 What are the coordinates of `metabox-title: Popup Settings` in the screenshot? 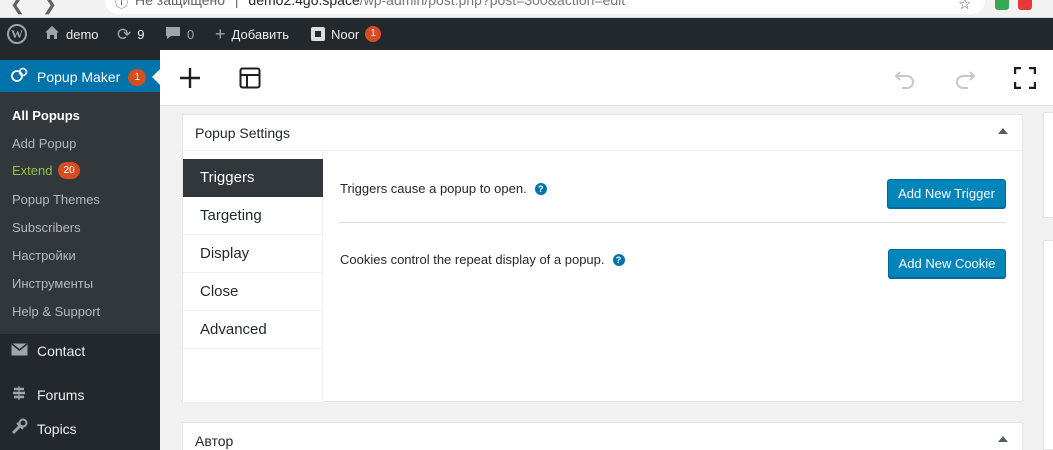 It's located at (242, 132).